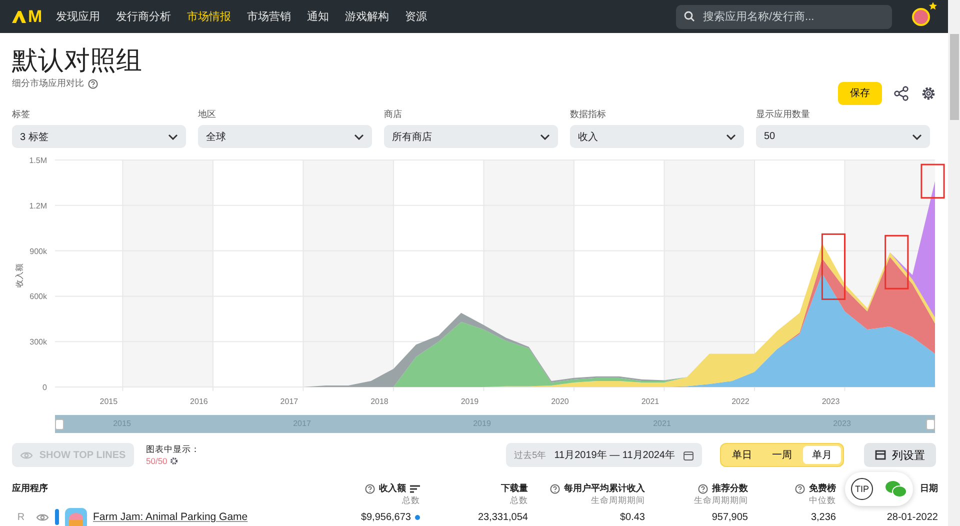  I want to click on table-cell: 23,331,054, so click(503, 517).